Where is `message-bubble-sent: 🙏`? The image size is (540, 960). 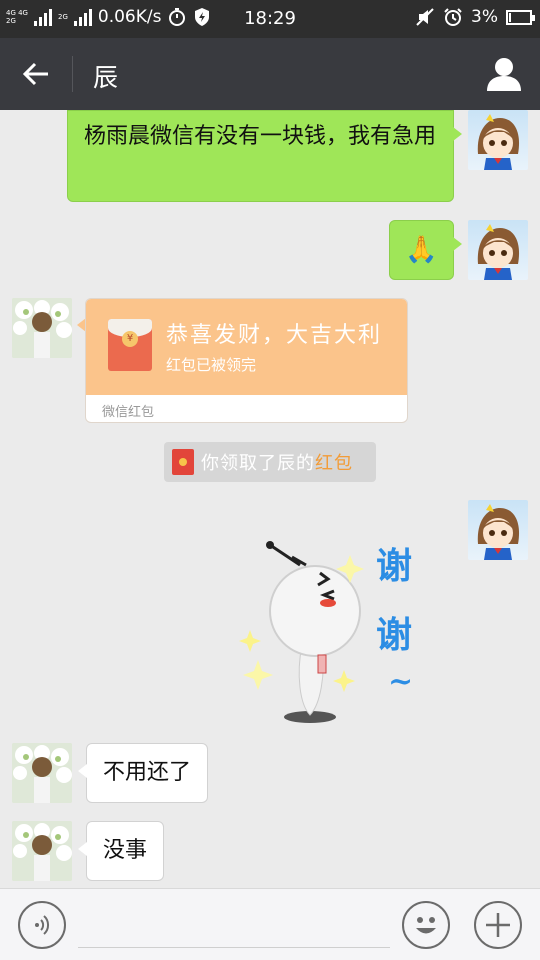
message-bubble-sent: 🙏 is located at coordinates (425, 250).